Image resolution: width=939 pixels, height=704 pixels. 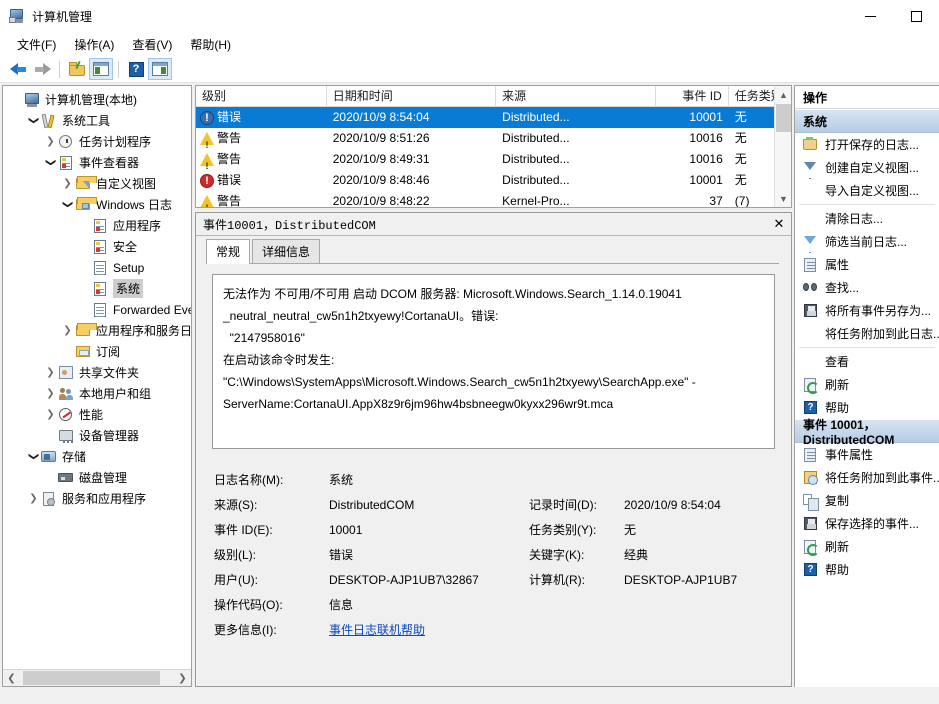 What do you see at coordinates (97, 456) in the screenshot?
I see `tree-item: ❯ 存储` at bounding box center [97, 456].